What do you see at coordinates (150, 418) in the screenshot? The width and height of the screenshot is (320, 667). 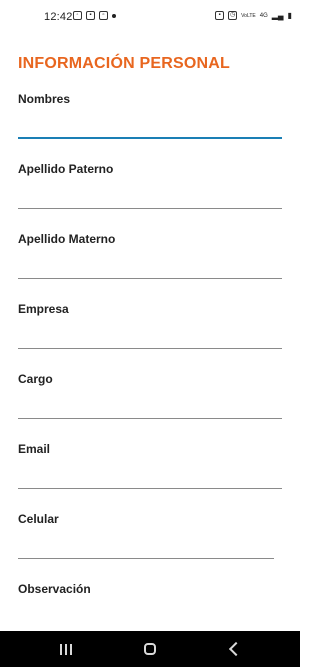 I see `cargo-underline` at bounding box center [150, 418].